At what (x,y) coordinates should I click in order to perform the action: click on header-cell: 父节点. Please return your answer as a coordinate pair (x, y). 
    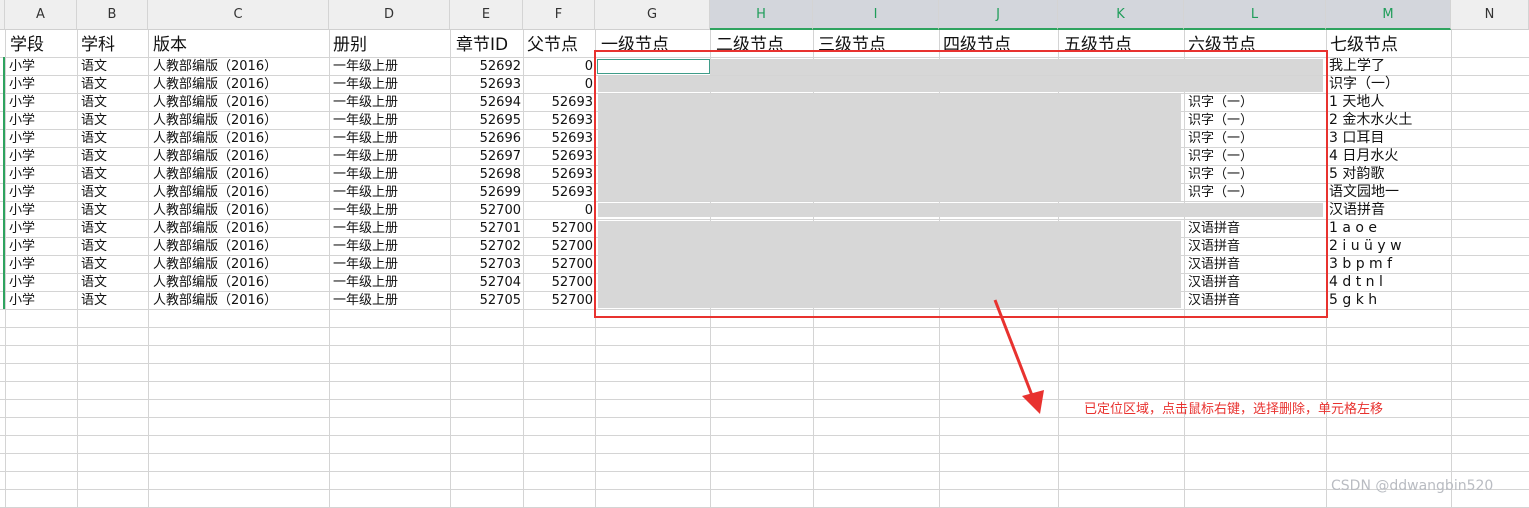
    Looking at the image, I should click on (552, 45).